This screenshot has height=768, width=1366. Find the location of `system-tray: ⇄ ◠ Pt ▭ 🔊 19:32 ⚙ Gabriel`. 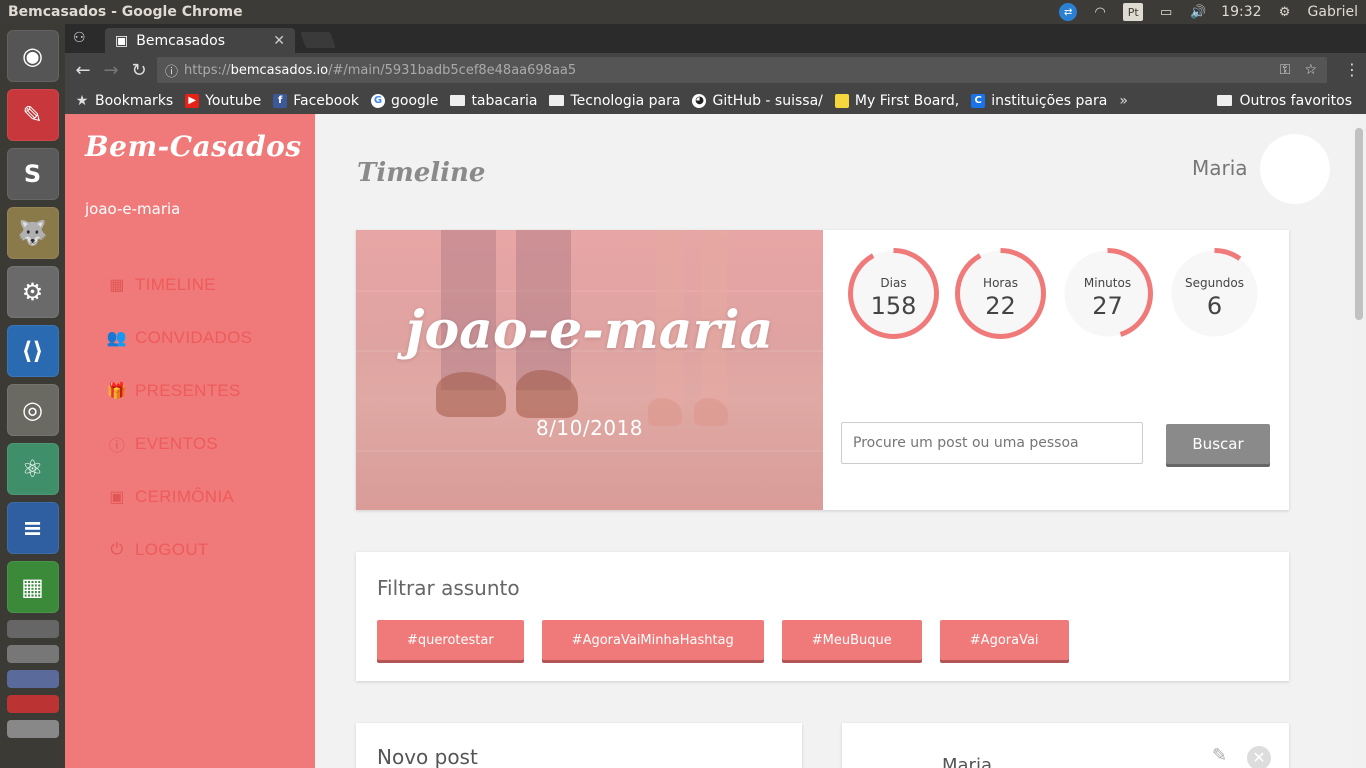

system-tray: ⇄ ◠ Pt ▭ 🔊 19:32 ⚙ Gabriel is located at coordinates (1208, 12).